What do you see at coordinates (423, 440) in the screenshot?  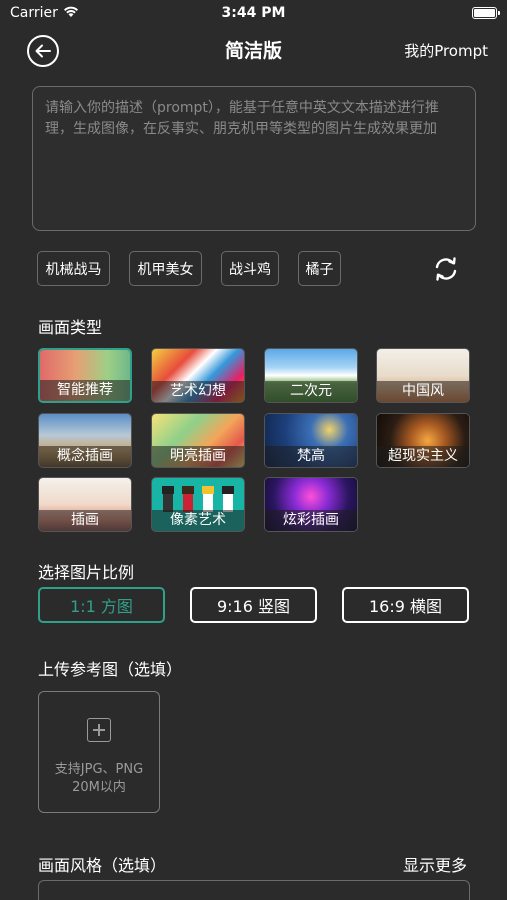 I see `style-card-surrealism: 超现实主义` at bounding box center [423, 440].